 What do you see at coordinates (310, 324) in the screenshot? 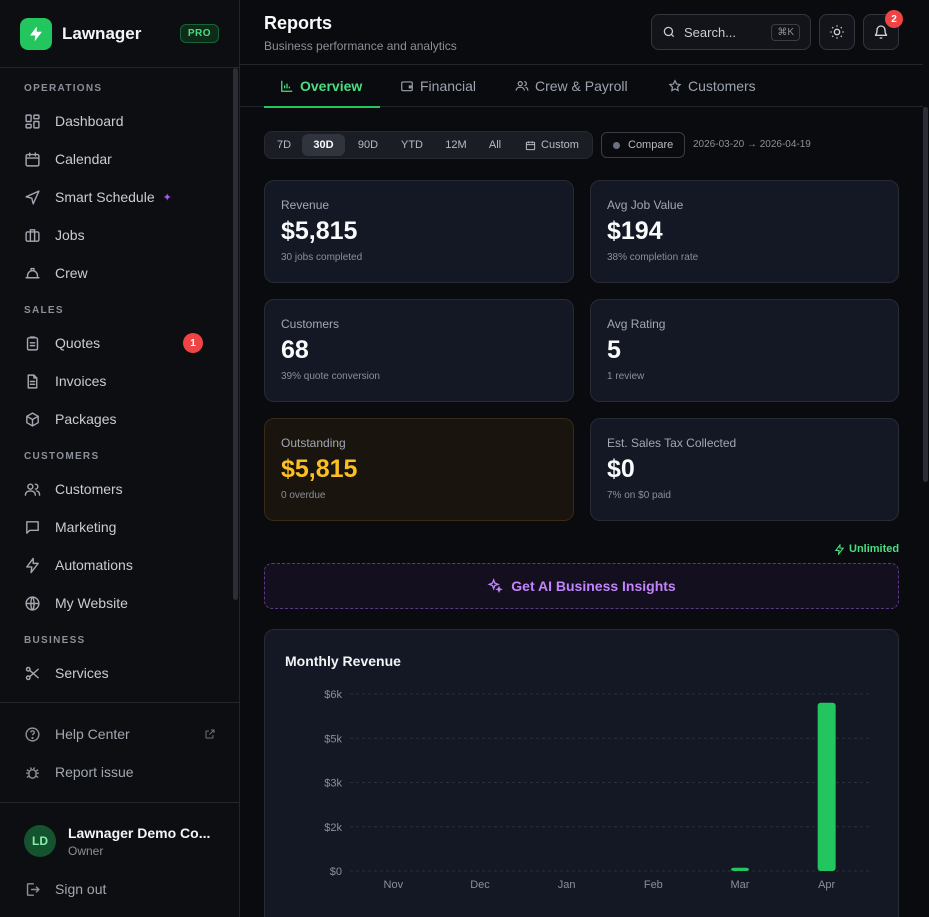
I see `kpi-label: Customers` at bounding box center [310, 324].